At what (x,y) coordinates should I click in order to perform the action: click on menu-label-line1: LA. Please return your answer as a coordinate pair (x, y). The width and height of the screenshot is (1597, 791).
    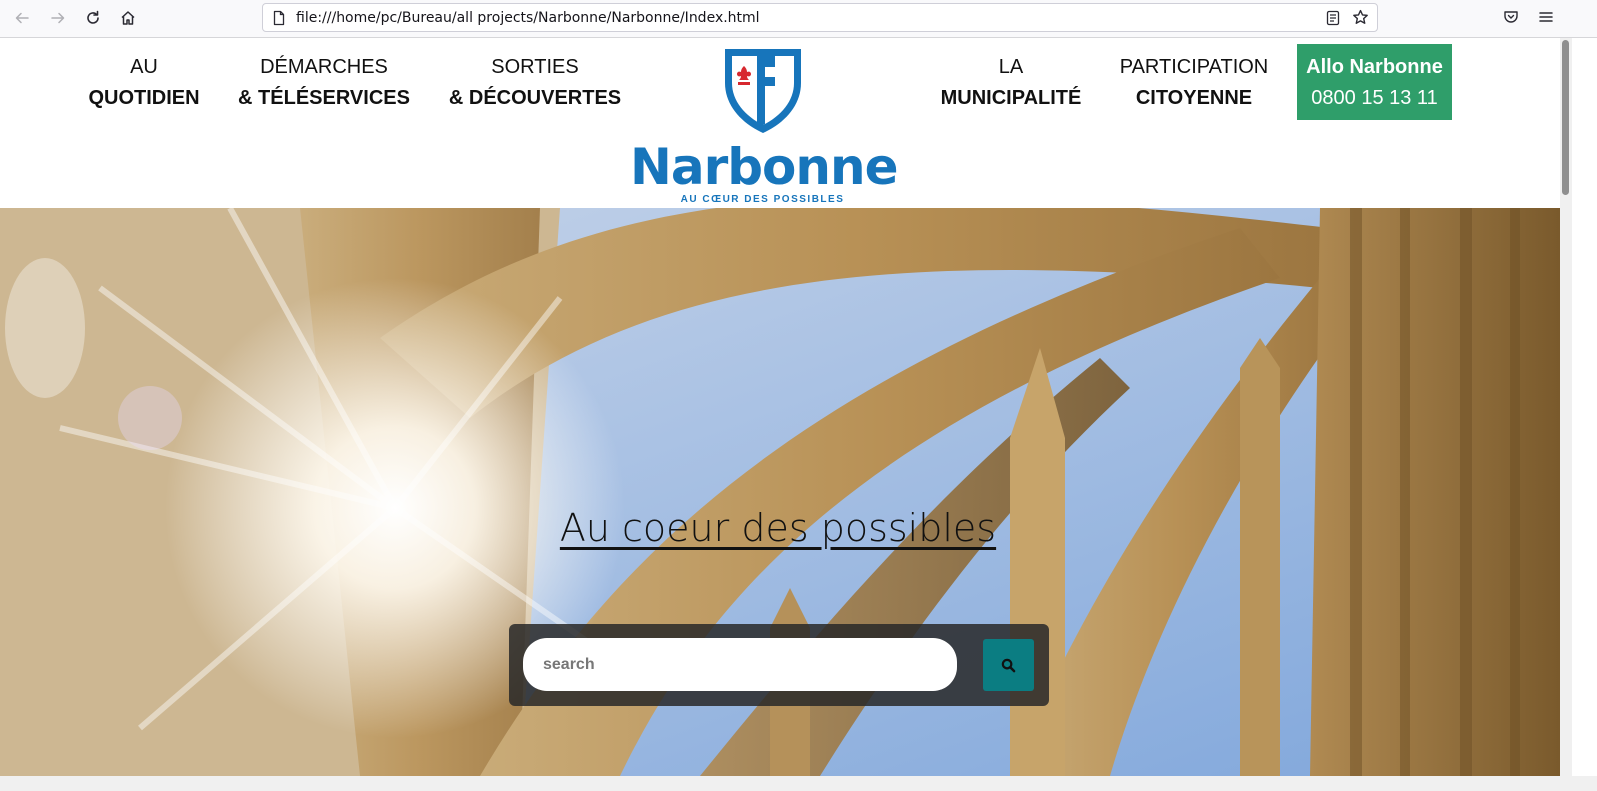
    Looking at the image, I should click on (1011, 67).